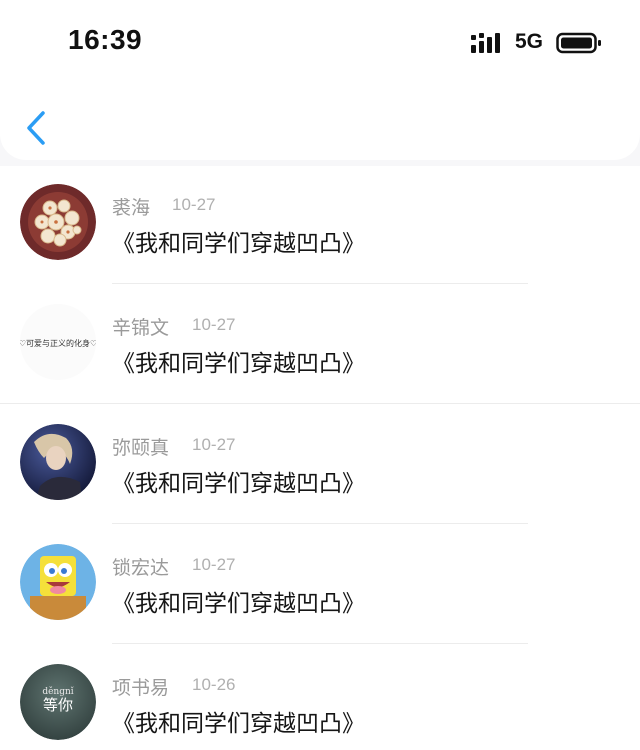  What do you see at coordinates (141, 568) in the screenshot?
I see `sender-name: 锁宏达` at bounding box center [141, 568].